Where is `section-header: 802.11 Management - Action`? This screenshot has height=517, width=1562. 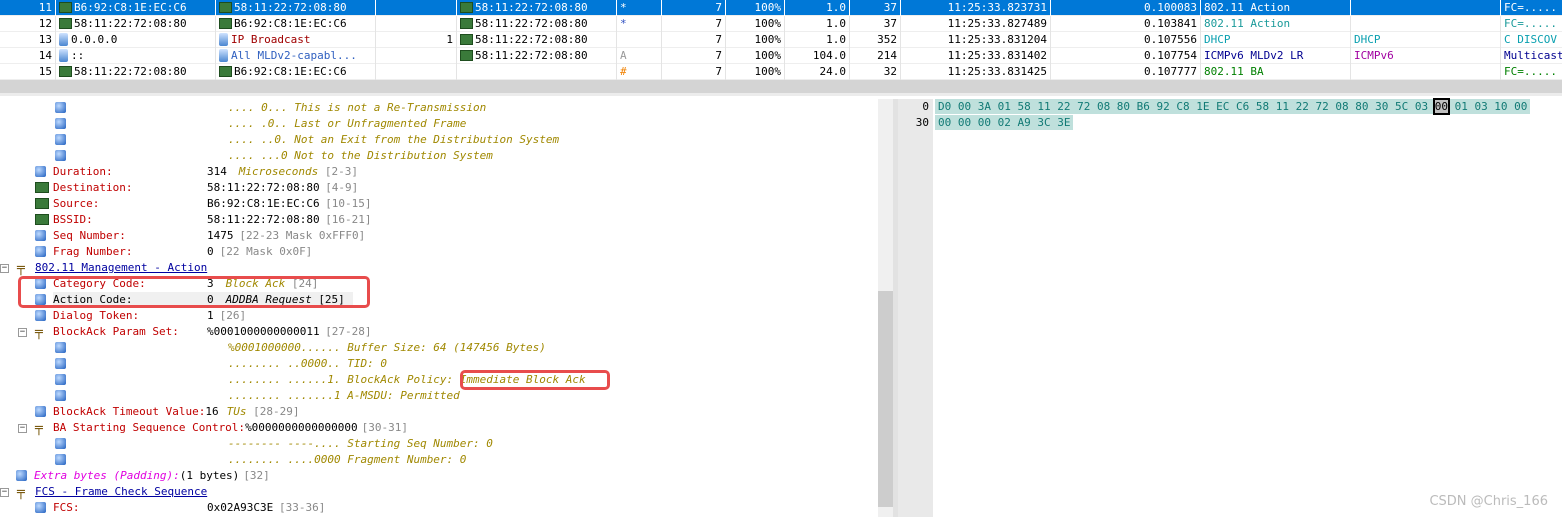
section-header: 802.11 Management - Action is located at coordinates (121, 267).